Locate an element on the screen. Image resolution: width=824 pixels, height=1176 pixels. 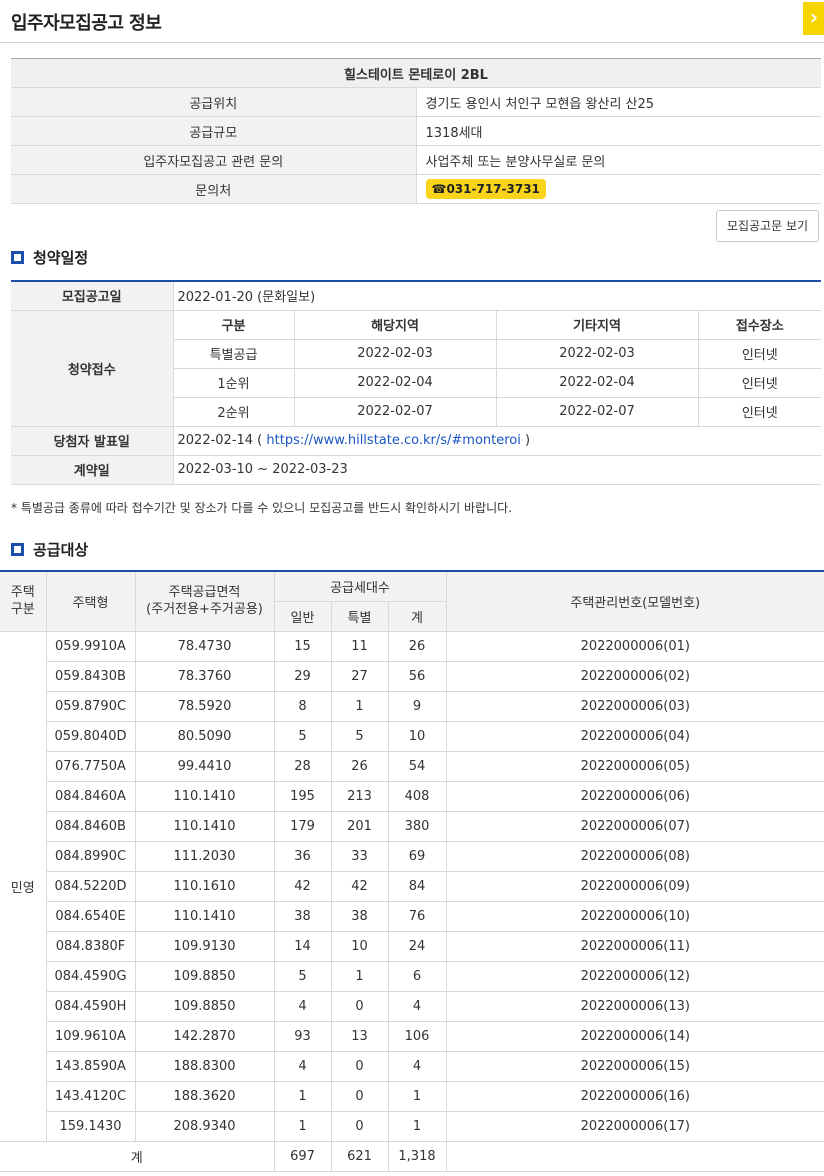
page-header: 입주자모집공고 정보 › is located at coordinates (412, 21).